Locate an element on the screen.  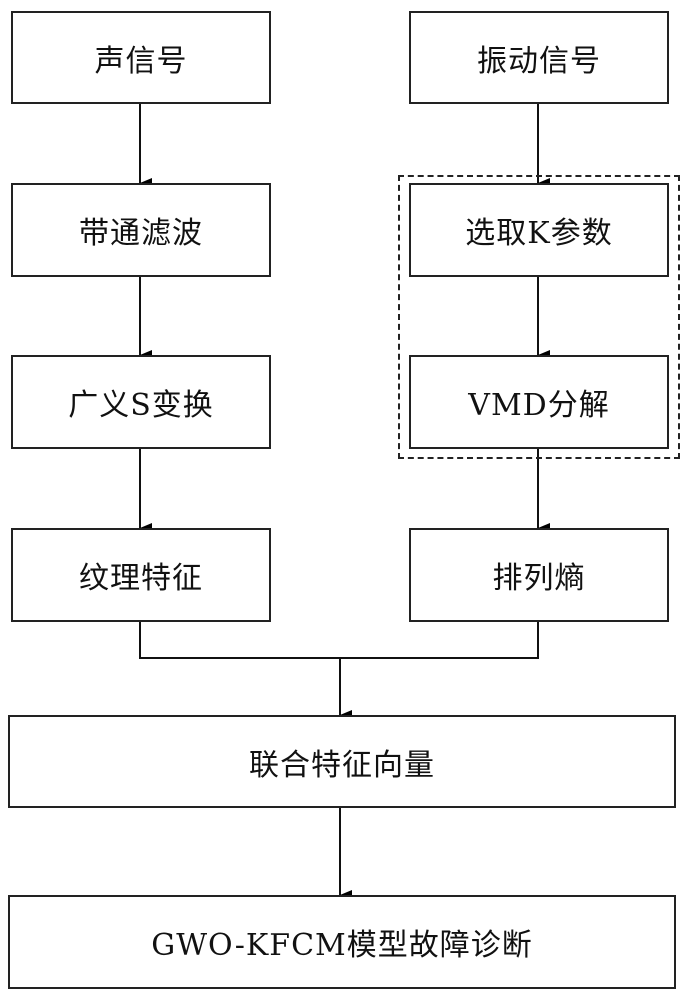
node-acoustic-signal: 声信号 is located at coordinates (141, 57).